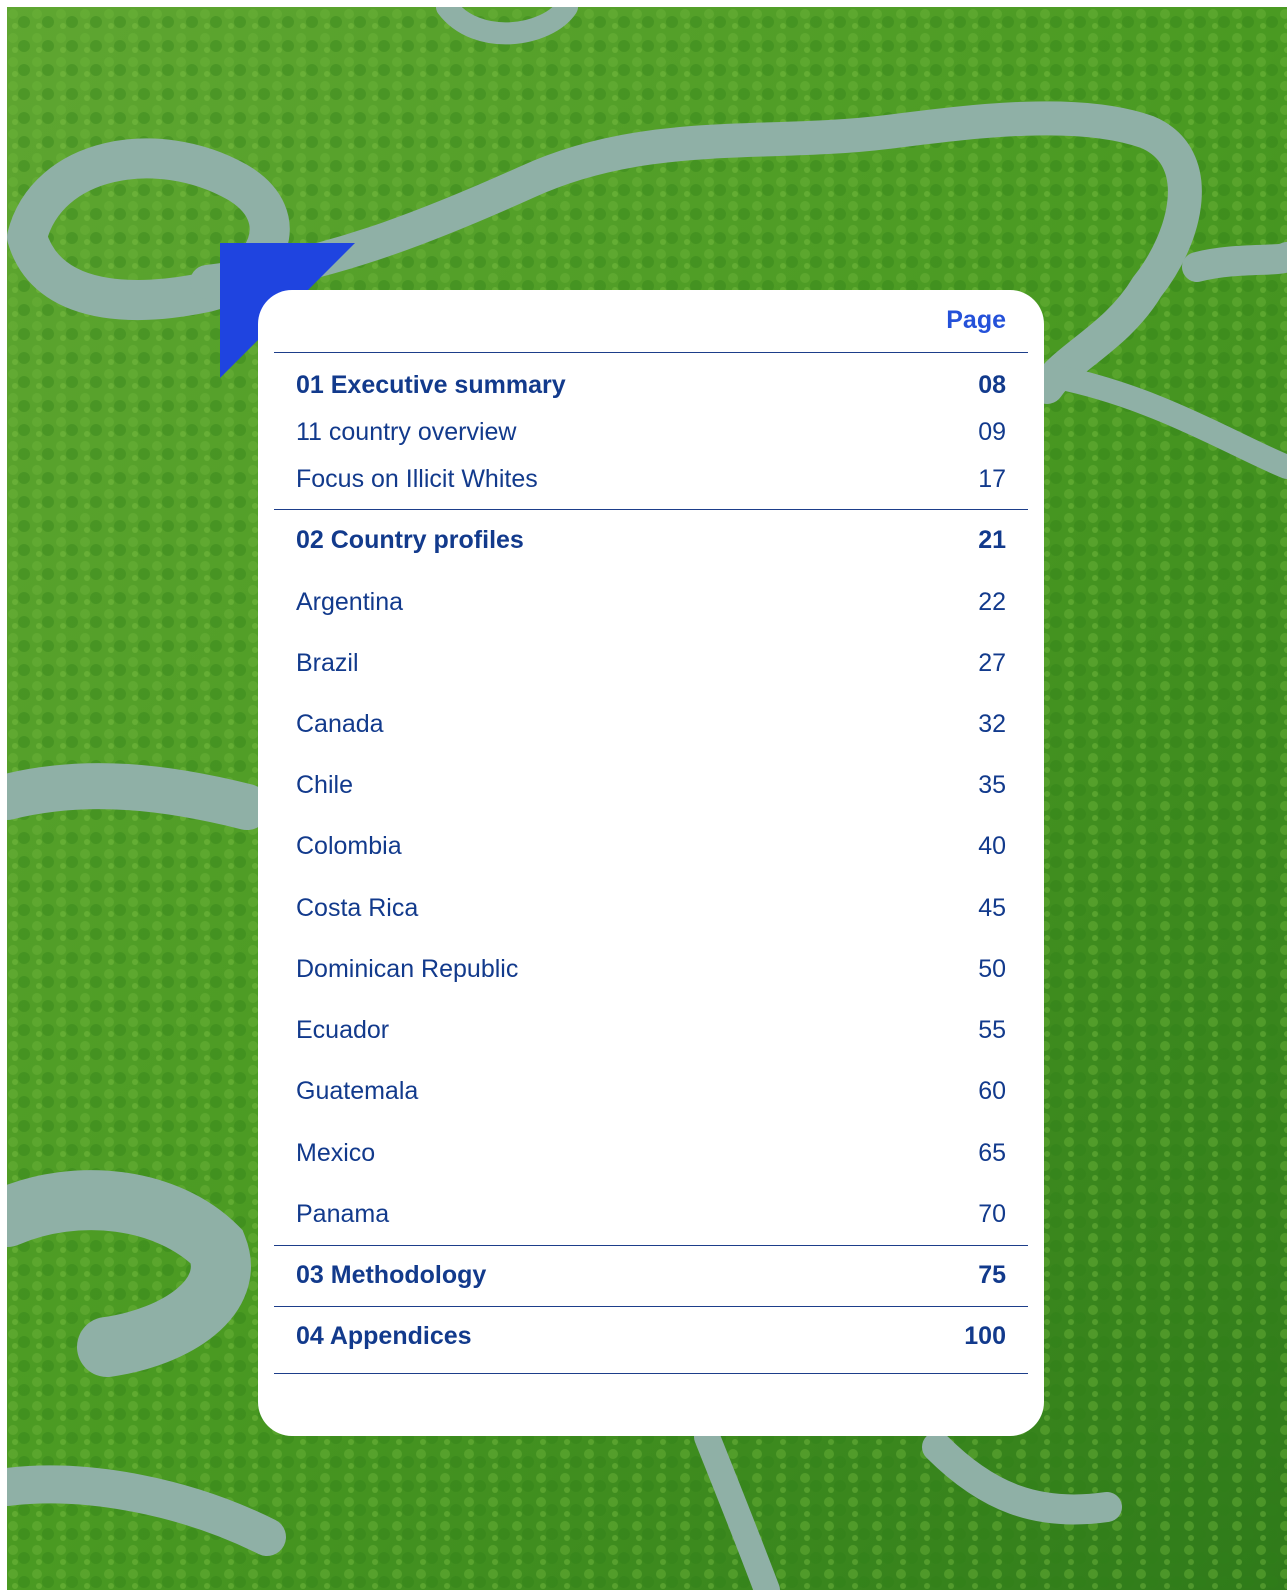 Image resolution: width=1287 pixels, height=1590 pixels. What do you see at coordinates (992, 431) in the screenshot?
I see `toc-item-page: 09` at bounding box center [992, 431].